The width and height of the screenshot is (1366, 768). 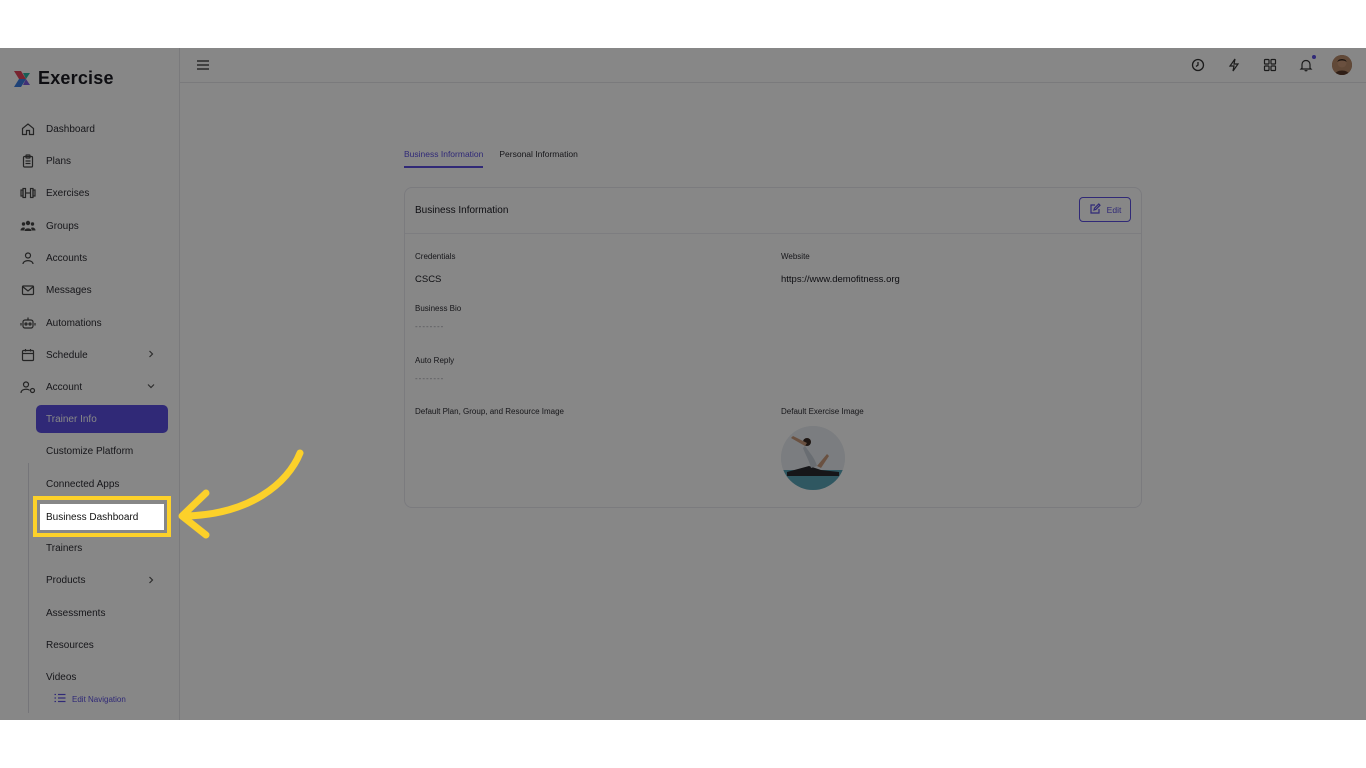 I want to click on sidebar-item-schedule: Schedule, so click(x=90, y=355).